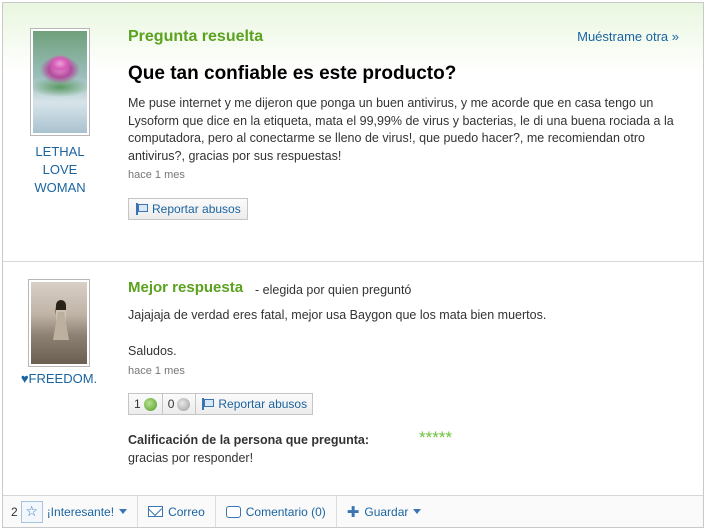 This screenshot has height=530, width=706. I want to click on comment-icon, so click(233, 511).